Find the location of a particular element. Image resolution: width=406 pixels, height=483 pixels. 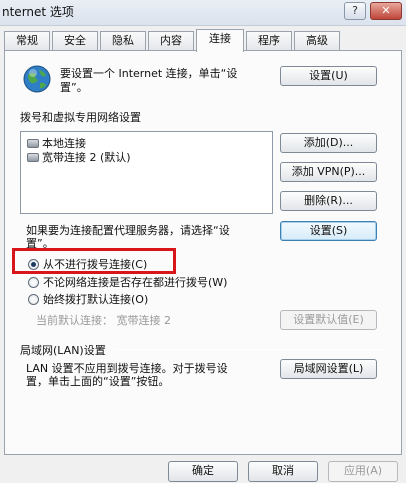

radio-never-dial-label: 从不进行拨号连接(C) is located at coordinates (95, 264).